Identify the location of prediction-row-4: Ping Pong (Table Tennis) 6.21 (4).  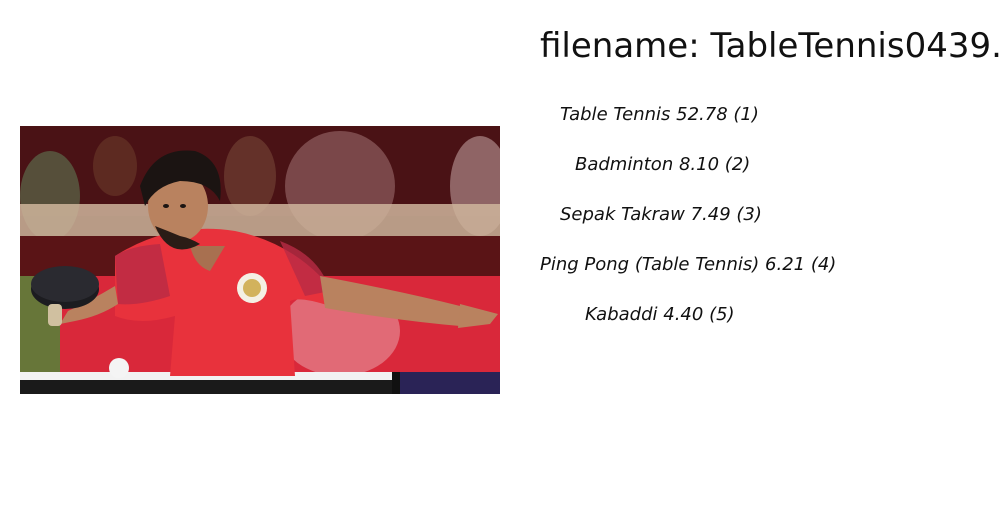
(688, 265).